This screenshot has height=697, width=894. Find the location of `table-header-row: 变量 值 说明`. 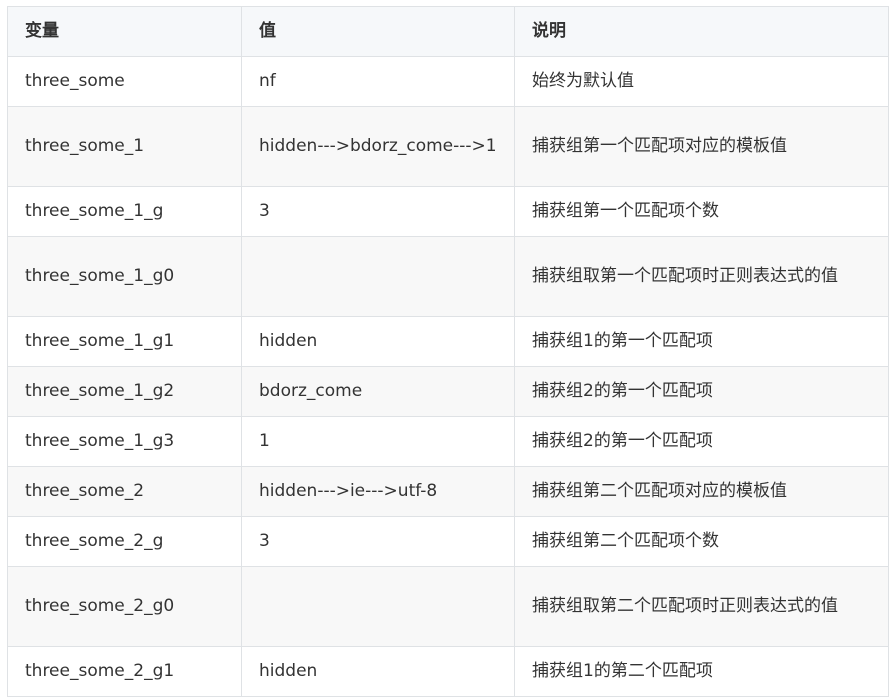

table-header-row: 变量 值 说明 is located at coordinates (448, 31).